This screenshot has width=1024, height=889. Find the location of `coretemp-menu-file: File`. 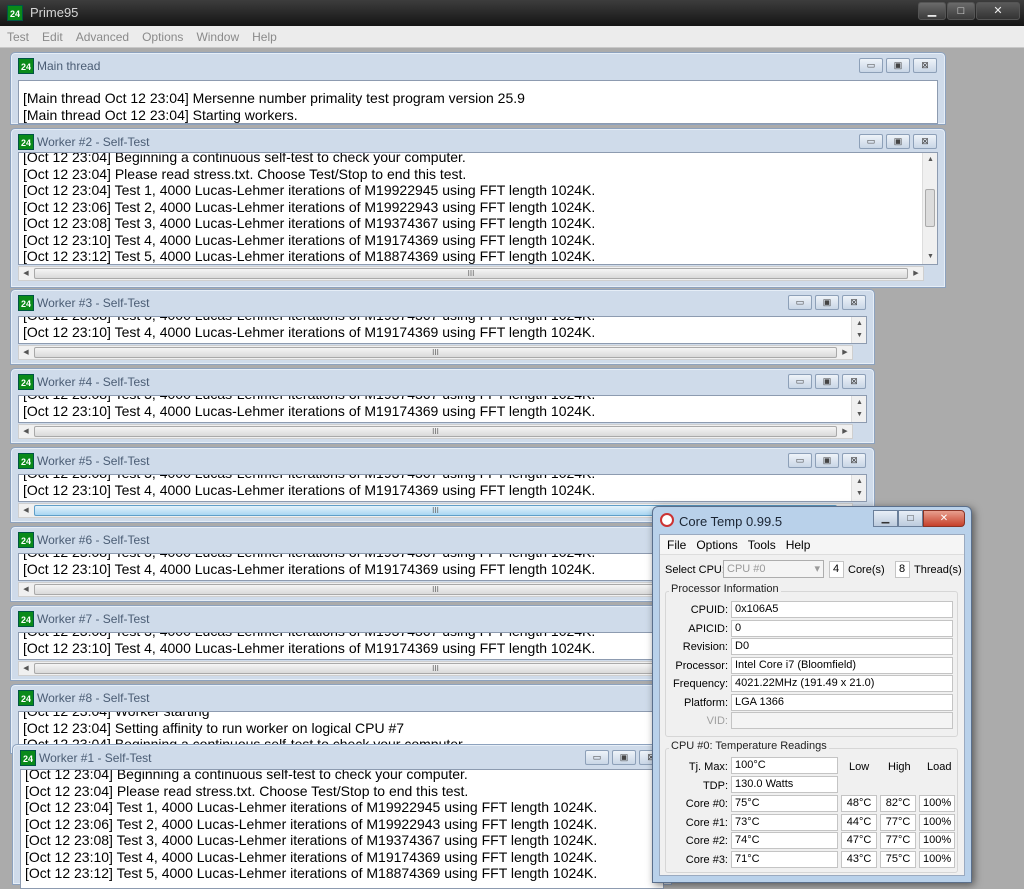

coretemp-menu-file: File is located at coordinates (679, 543).